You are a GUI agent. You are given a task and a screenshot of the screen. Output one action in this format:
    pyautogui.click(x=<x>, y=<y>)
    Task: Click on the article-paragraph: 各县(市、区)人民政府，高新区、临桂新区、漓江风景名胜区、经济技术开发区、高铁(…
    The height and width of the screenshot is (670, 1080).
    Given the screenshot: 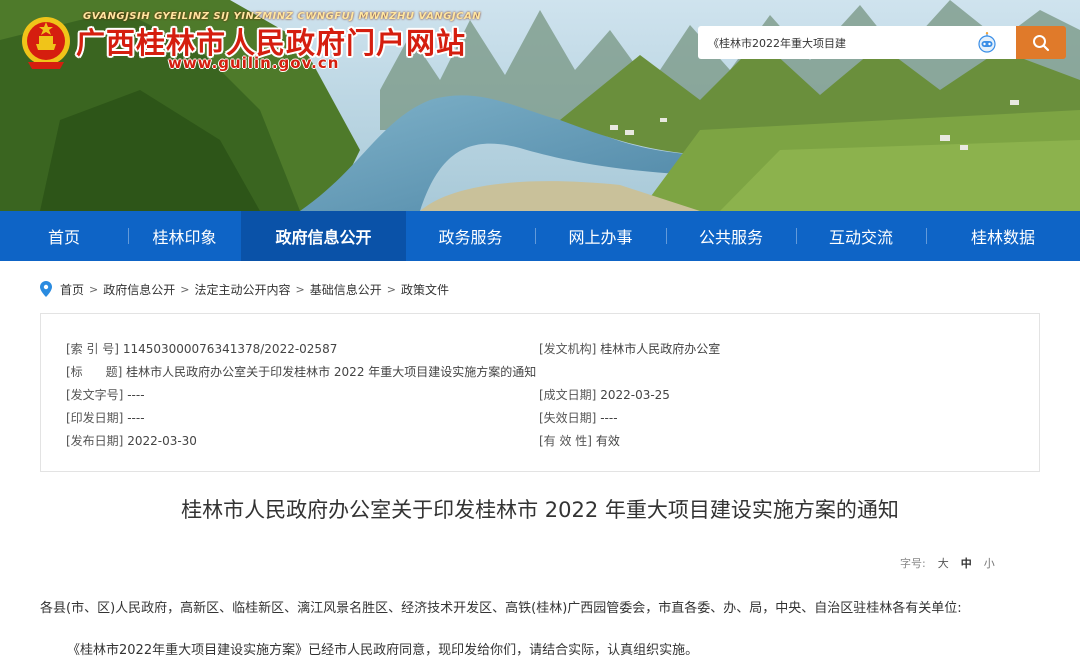 What is the action you would take?
    pyautogui.click(x=501, y=608)
    